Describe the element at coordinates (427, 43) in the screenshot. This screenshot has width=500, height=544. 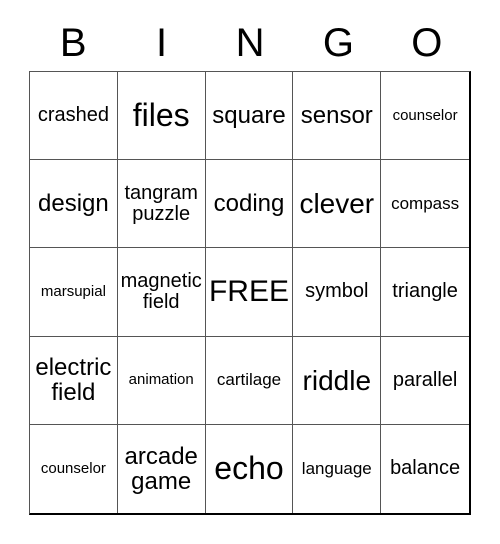
I see `header-letter-o: O` at that location.